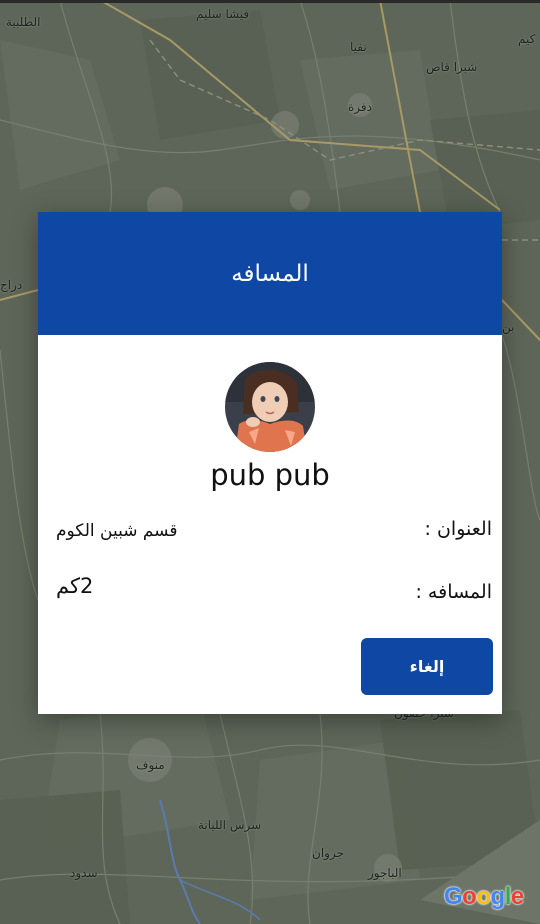 This screenshot has width=540, height=924. Describe the element at coordinates (508, 327) in the screenshot. I see `map-label: بن` at that location.